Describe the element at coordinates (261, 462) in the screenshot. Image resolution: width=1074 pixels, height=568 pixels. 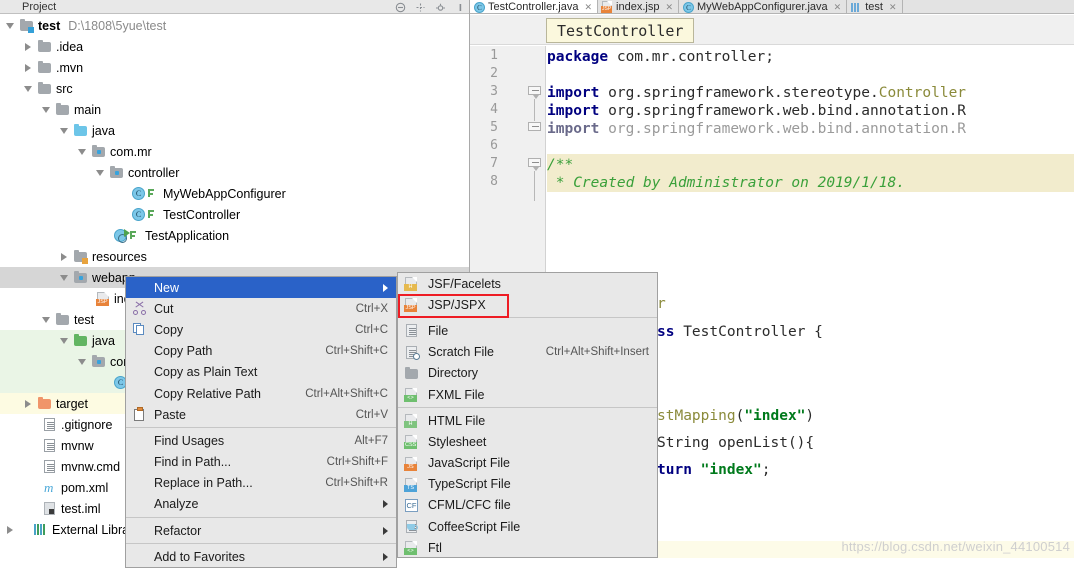
I see `menu-item-find-in-path: Find in Path... Ctrl+Shift+F` at that location.